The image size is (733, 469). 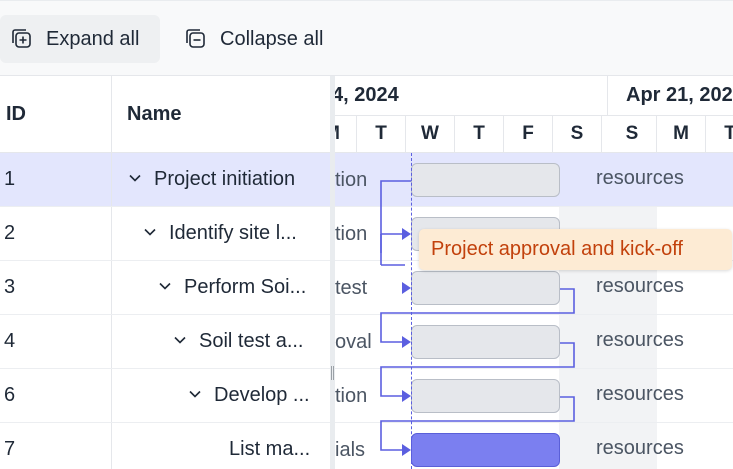 What do you see at coordinates (10, 179) in the screenshot?
I see `row-id: 1` at bounding box center [10, 179].